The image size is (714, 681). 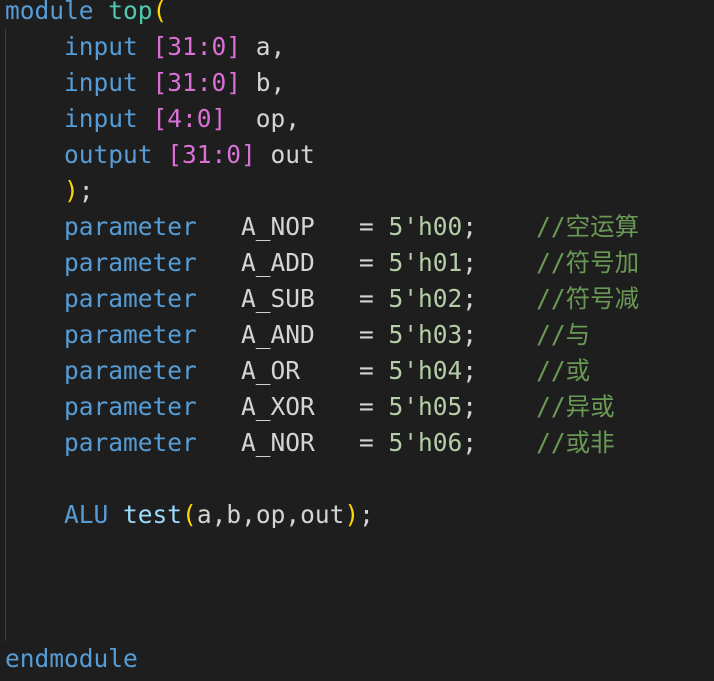 I want to click on number-literal-token: 5'h06, so click(x=425, y=442).